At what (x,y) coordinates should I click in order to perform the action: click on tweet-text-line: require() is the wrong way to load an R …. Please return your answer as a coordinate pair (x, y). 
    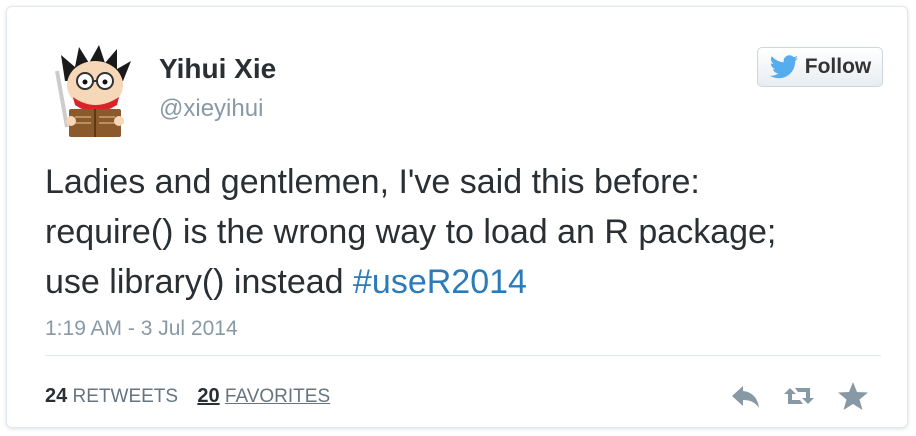
    Looking at the image, I should click on (411, 232).